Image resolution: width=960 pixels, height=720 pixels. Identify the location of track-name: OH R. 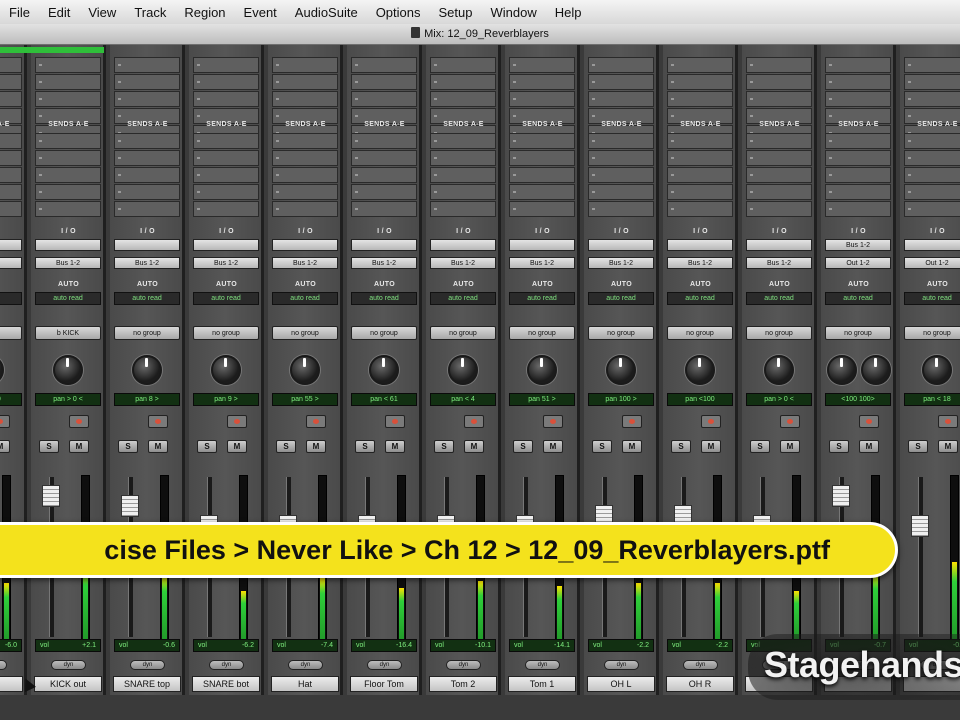
(700, 684).